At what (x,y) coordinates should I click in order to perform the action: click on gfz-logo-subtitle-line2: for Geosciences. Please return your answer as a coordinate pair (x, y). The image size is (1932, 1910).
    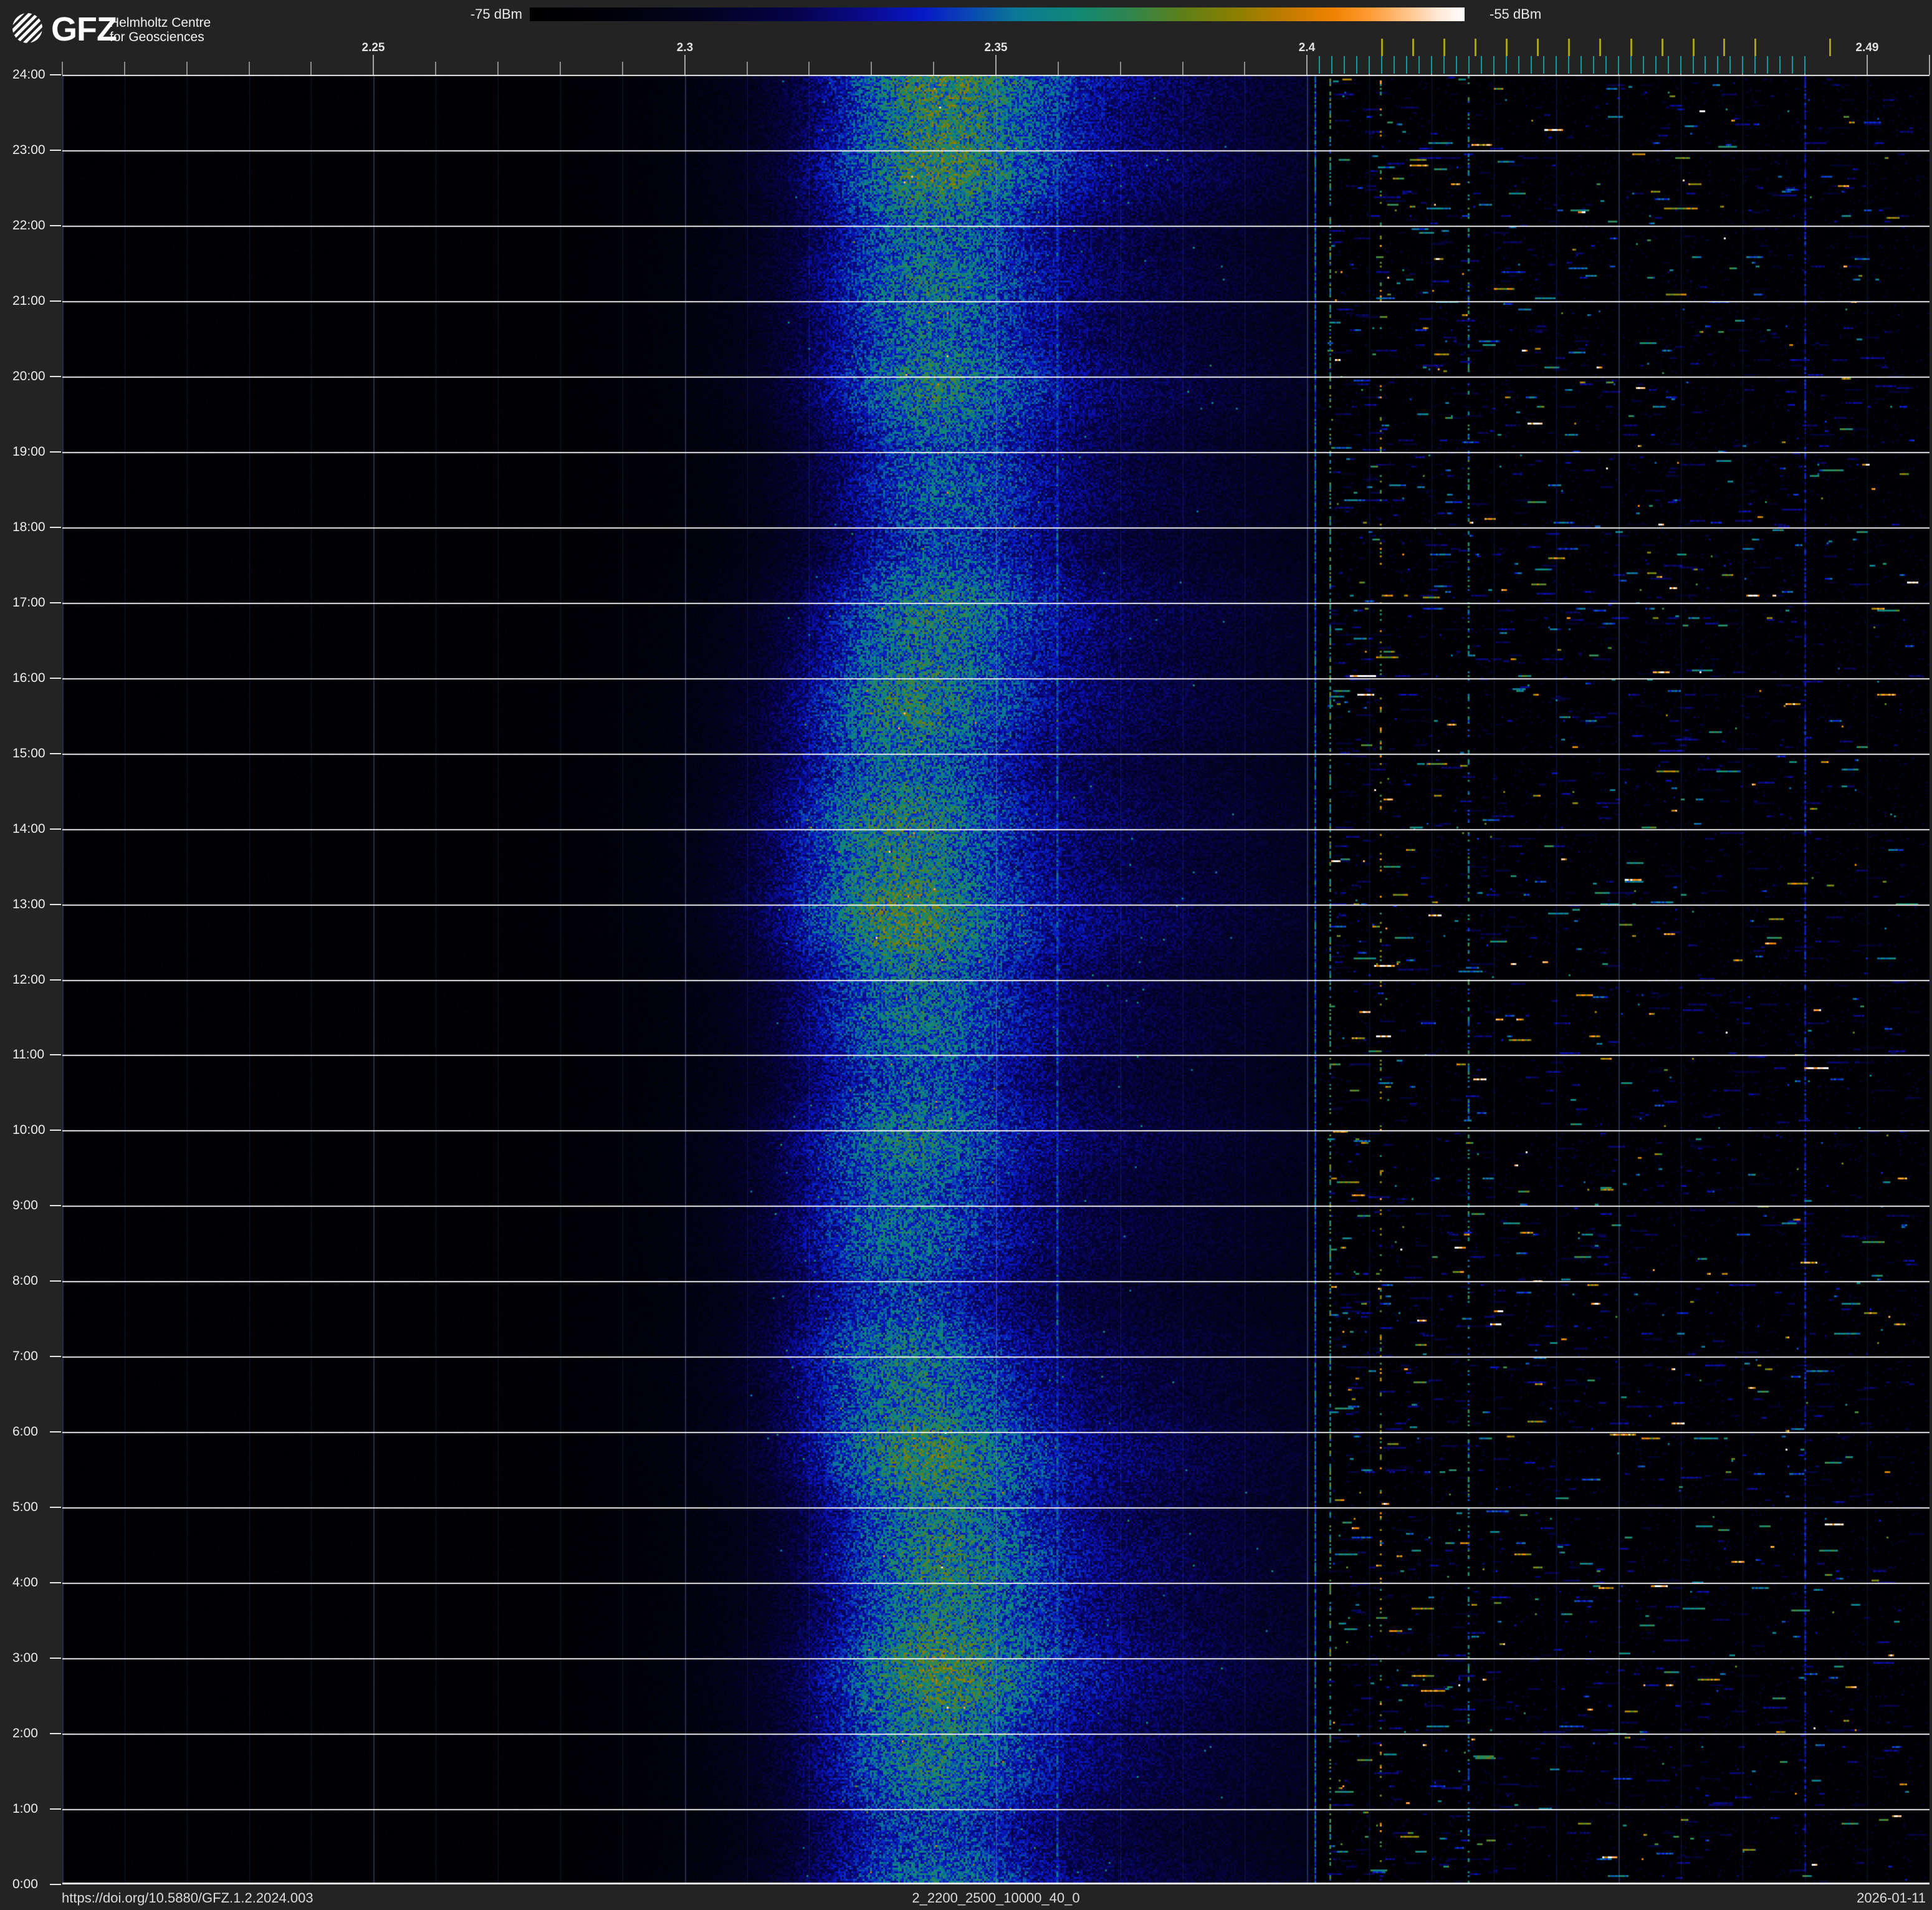
    Looking at the image, I should click on (157, 37).